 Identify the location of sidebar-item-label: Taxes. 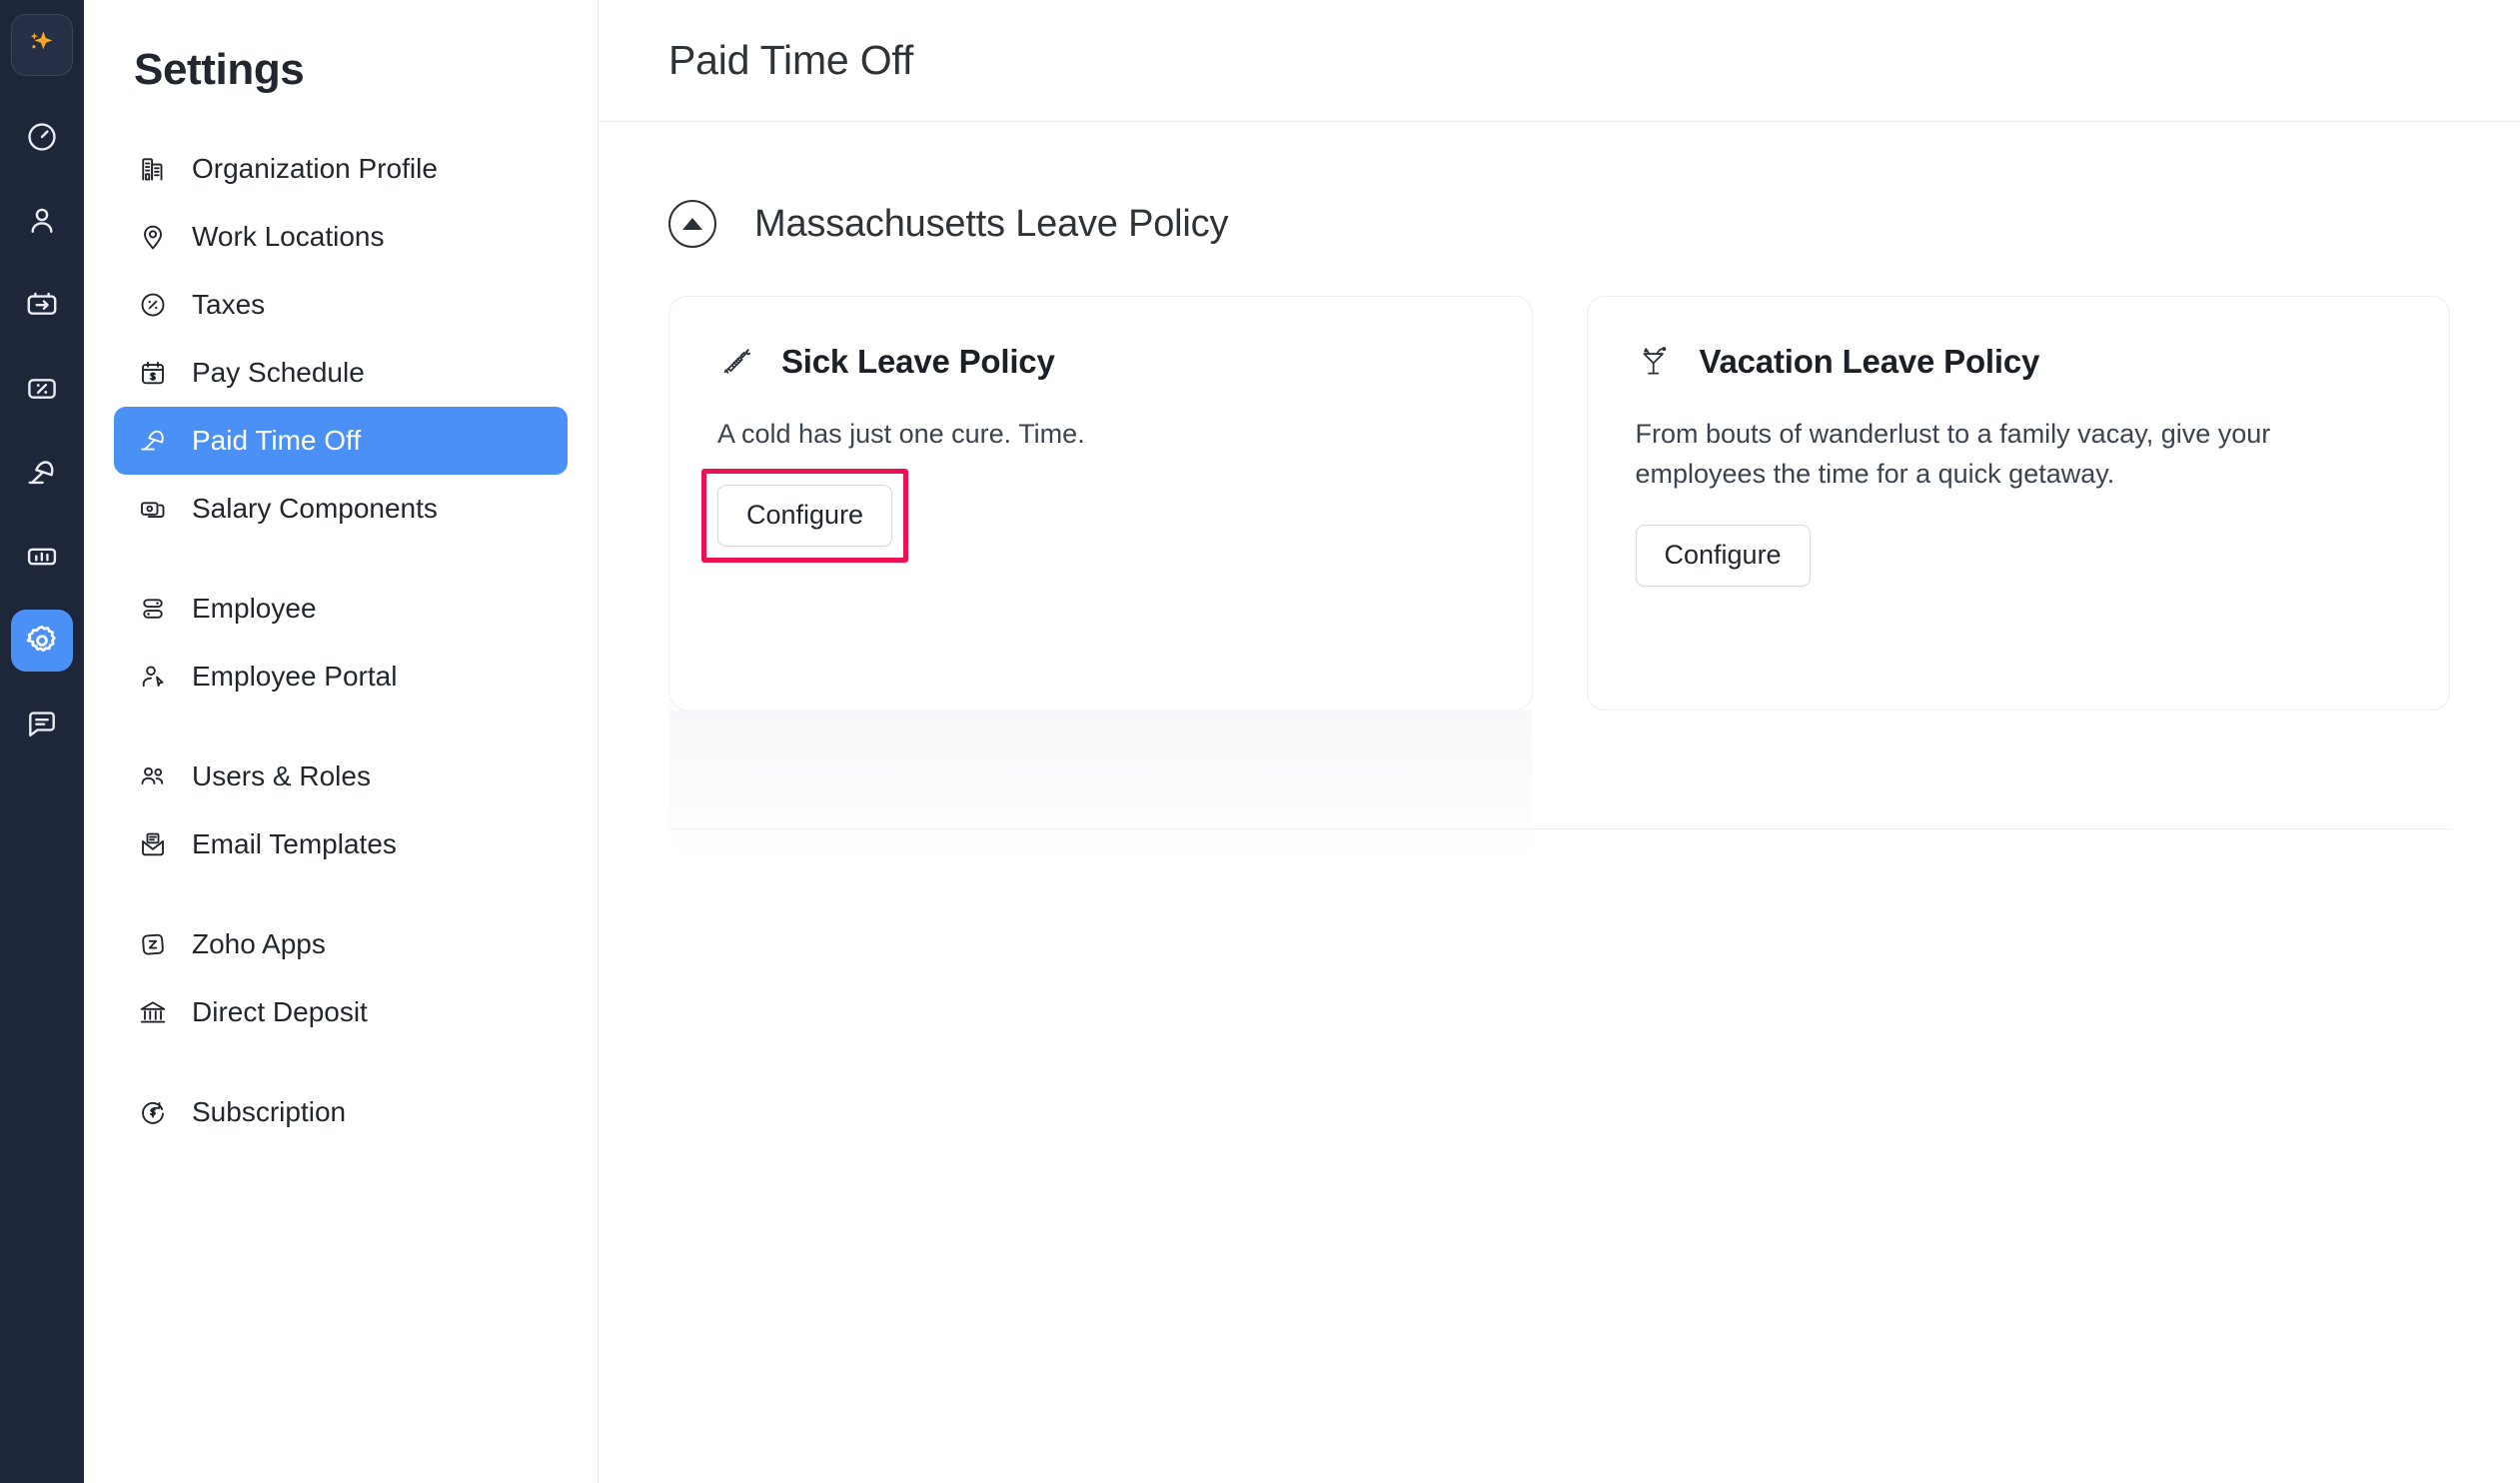
(229, 304).